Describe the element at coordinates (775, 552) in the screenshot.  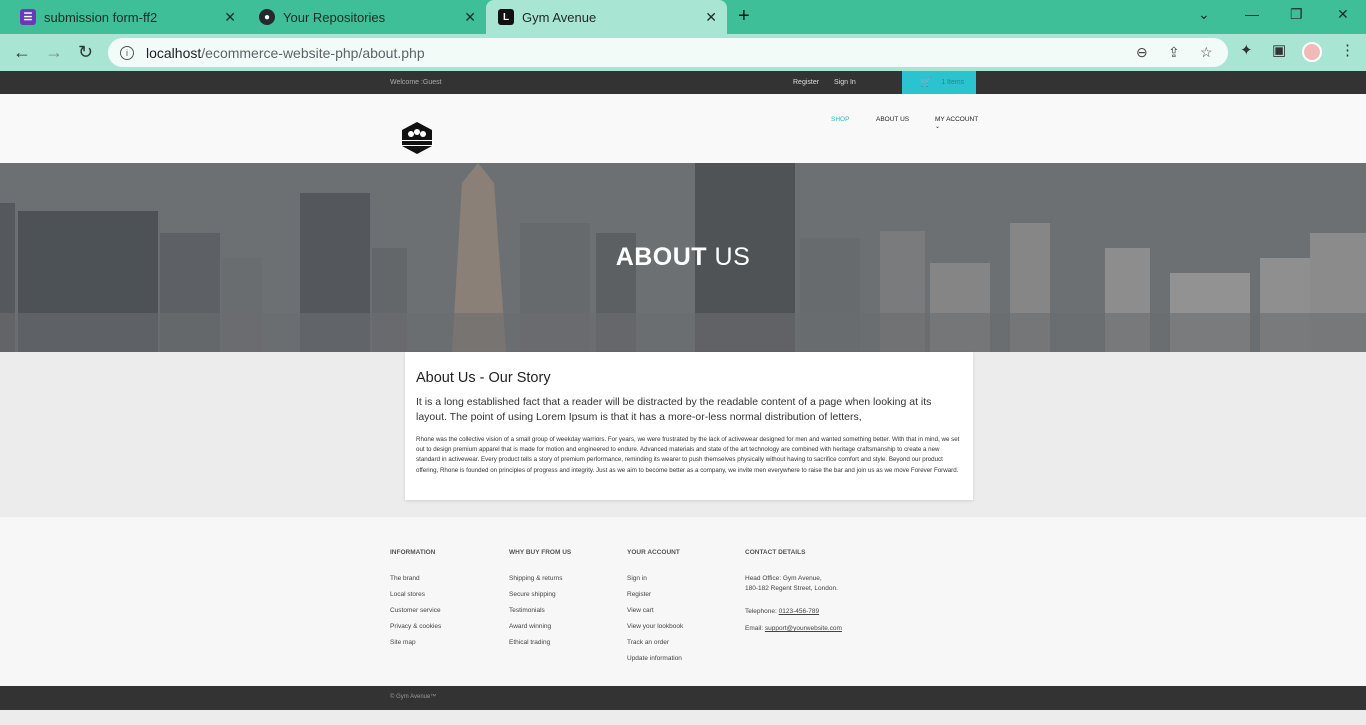
I see `footer-heading: CONTACT DETAILS` at that location.